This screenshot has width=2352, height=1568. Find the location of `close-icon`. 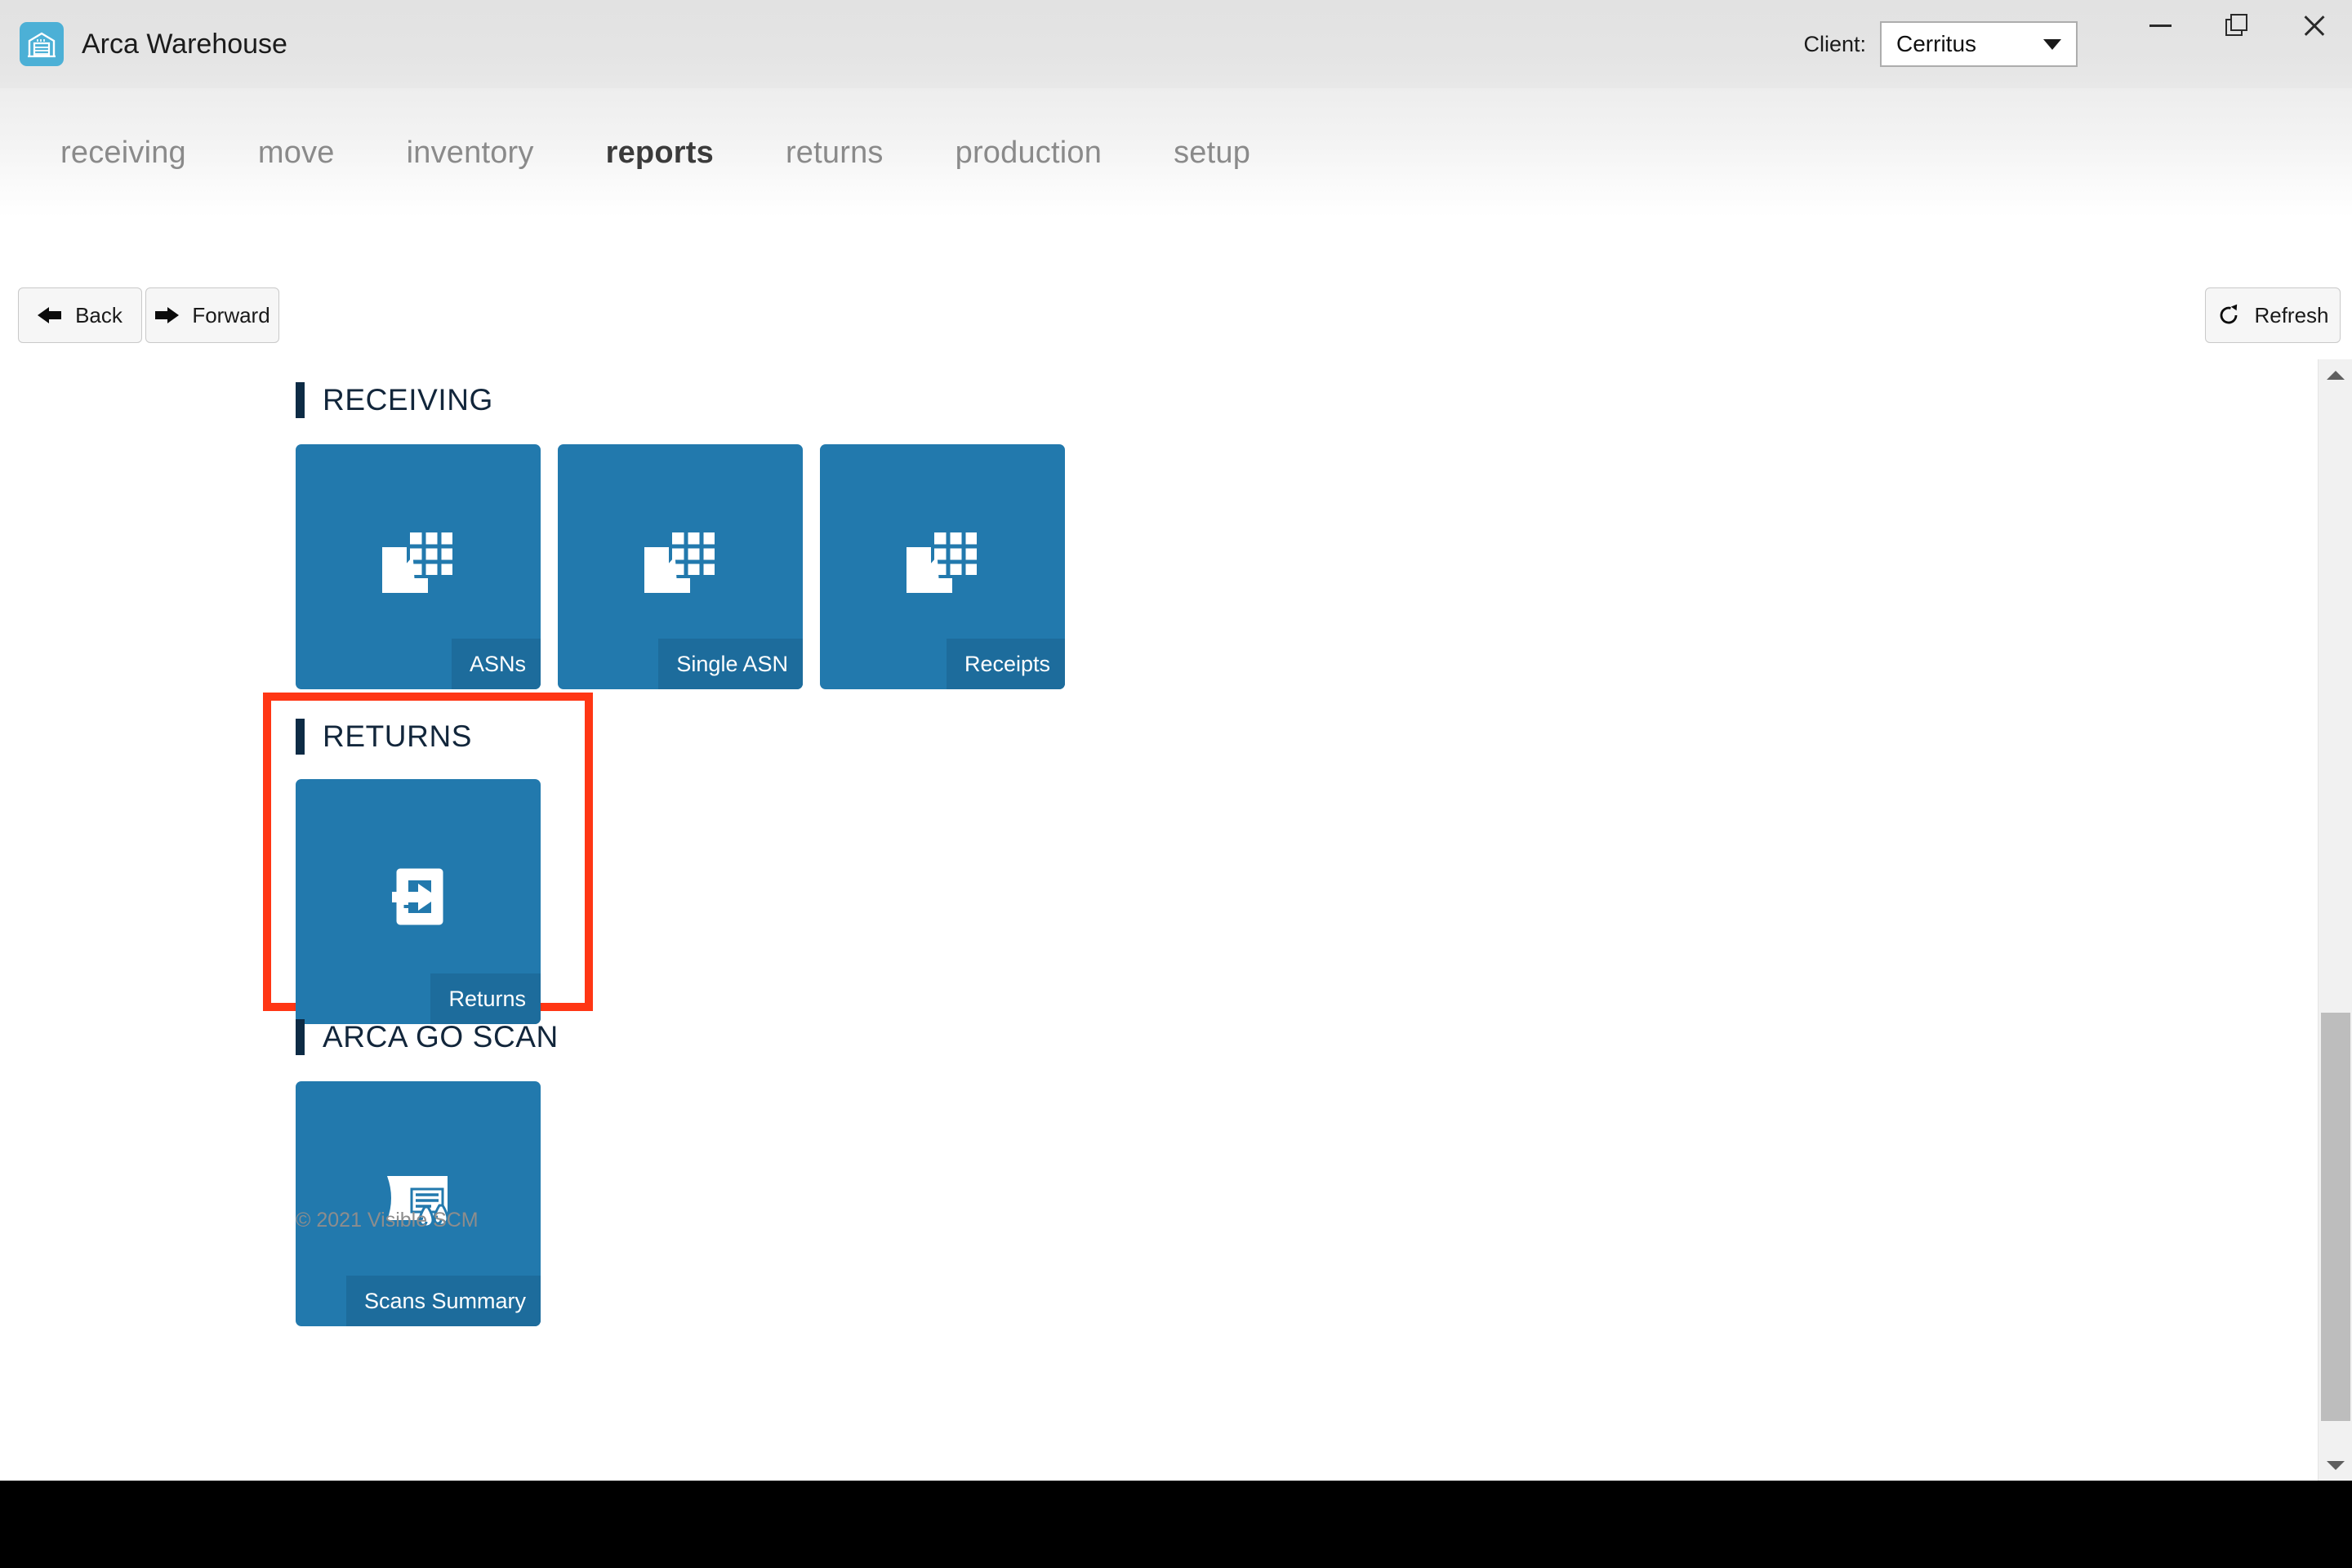

close-icon is located at coordinates (2313, 25).